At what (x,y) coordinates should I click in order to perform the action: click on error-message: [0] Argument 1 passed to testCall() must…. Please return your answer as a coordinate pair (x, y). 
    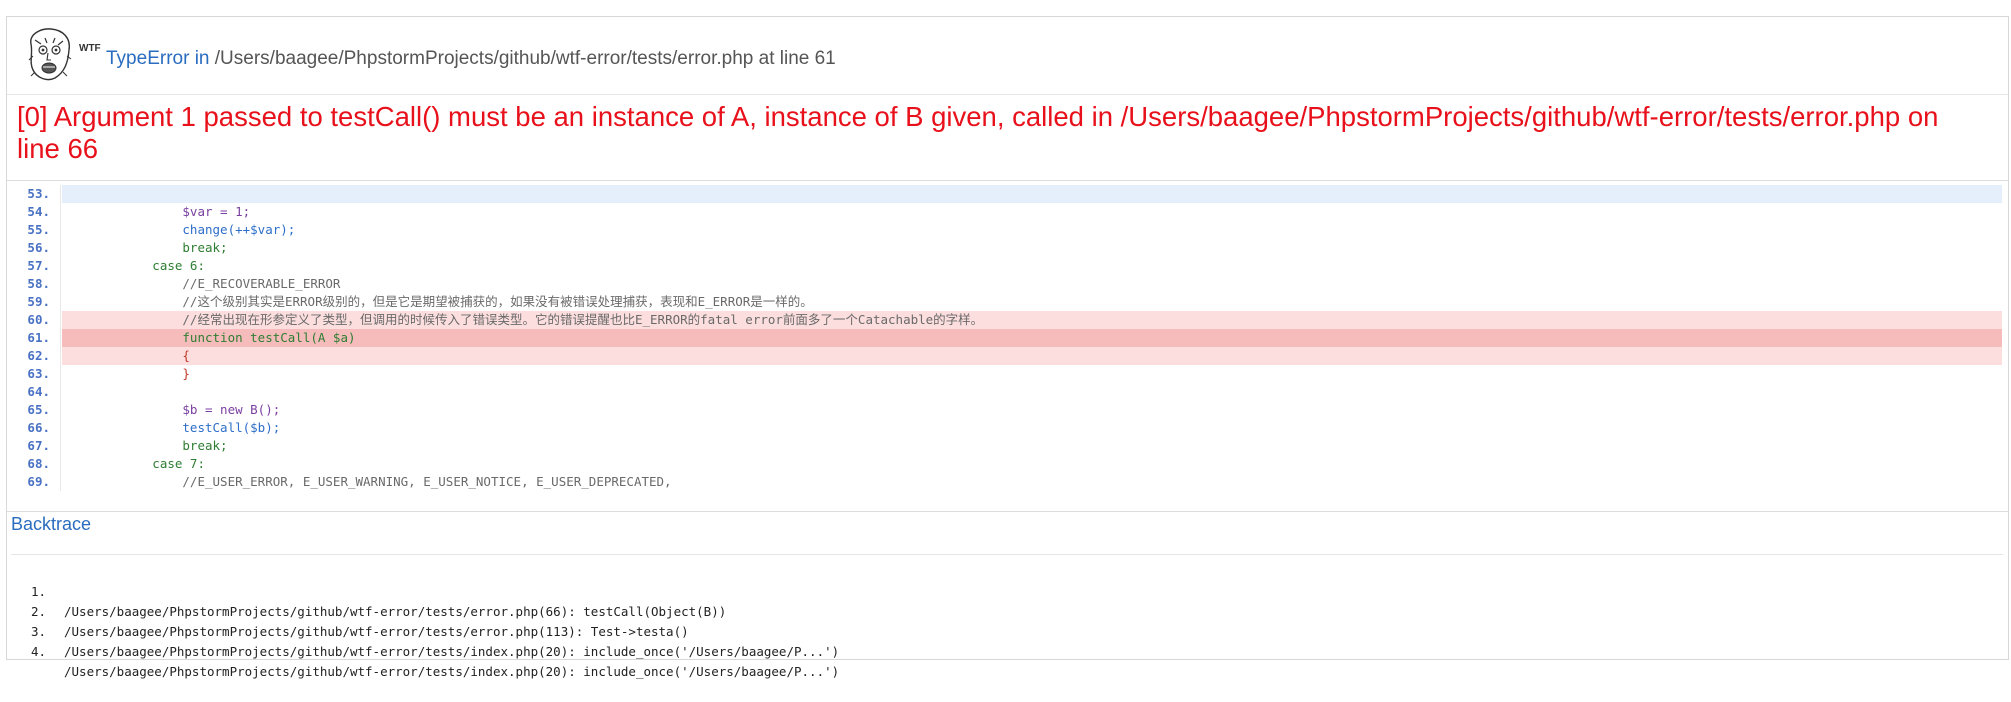
    Looking at the image, I should click on (978, 132).